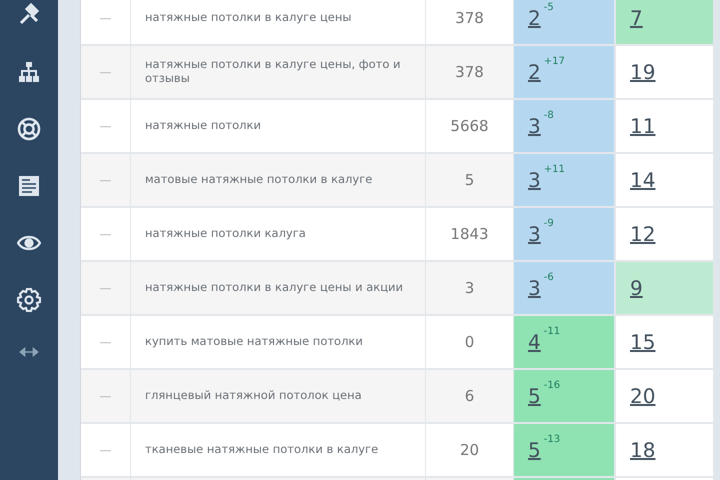 The width and height of the screenshot is (720, 480). I want to click on lifebuoy-icon, so click(29, 129).